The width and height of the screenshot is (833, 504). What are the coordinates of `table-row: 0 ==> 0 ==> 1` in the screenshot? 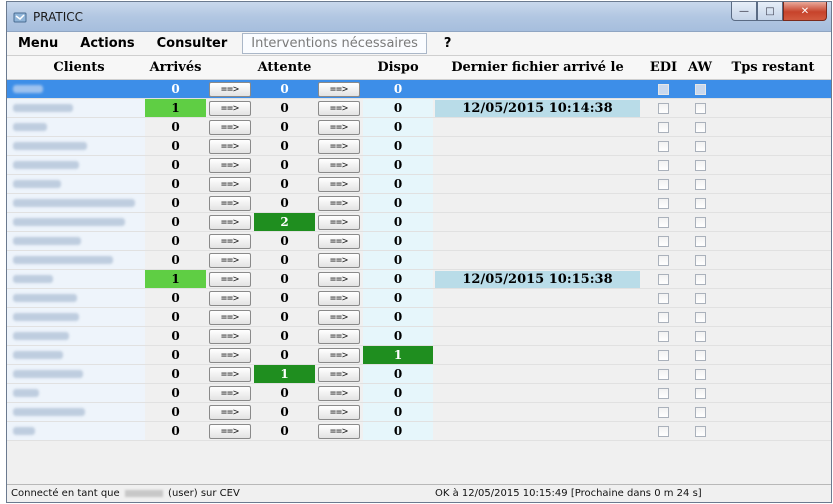 It's located at (419, 355).